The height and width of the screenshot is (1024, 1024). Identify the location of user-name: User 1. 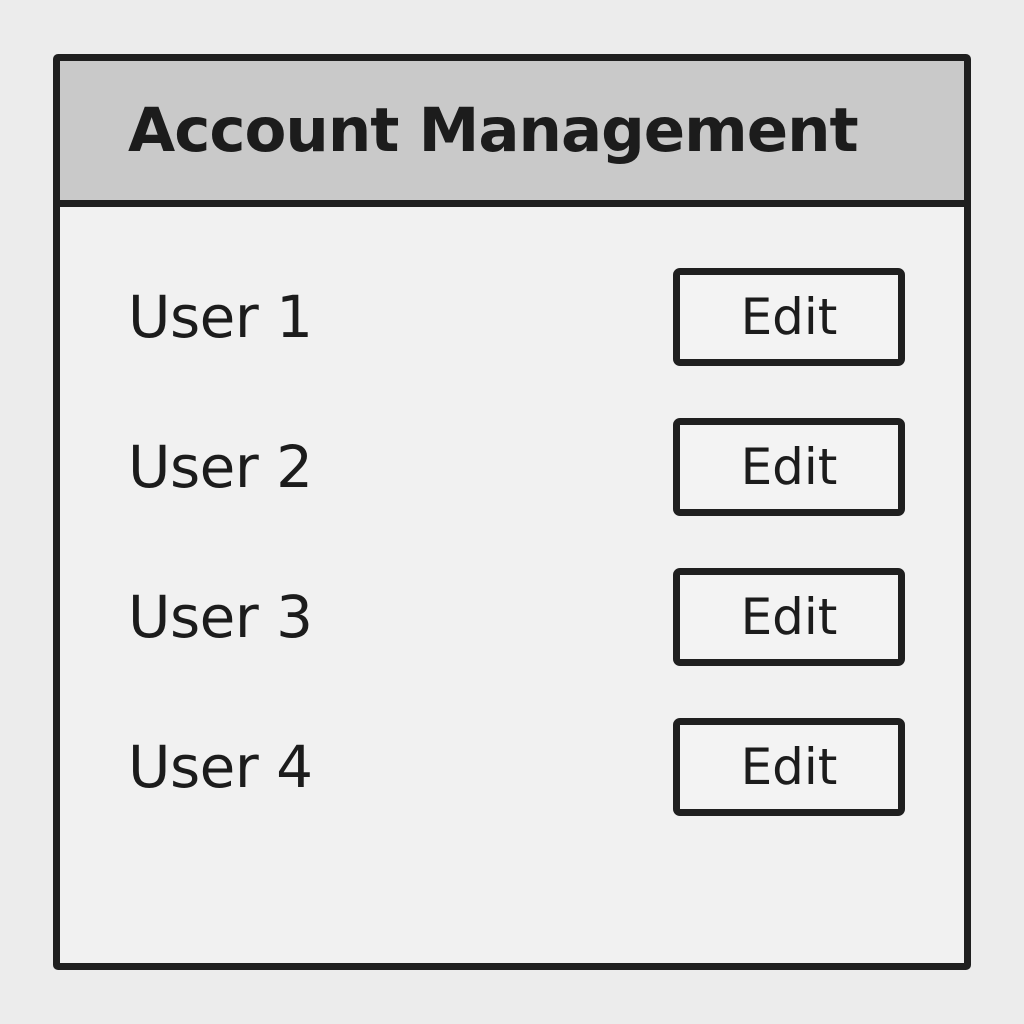
(220, 317).